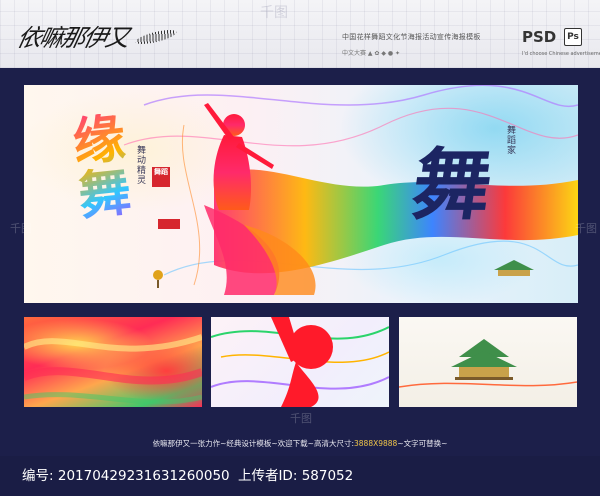 Image resolution: width=600 pixels, height=496 pixels. I want to click on thumbnail-temple-art, so click(488, 363).